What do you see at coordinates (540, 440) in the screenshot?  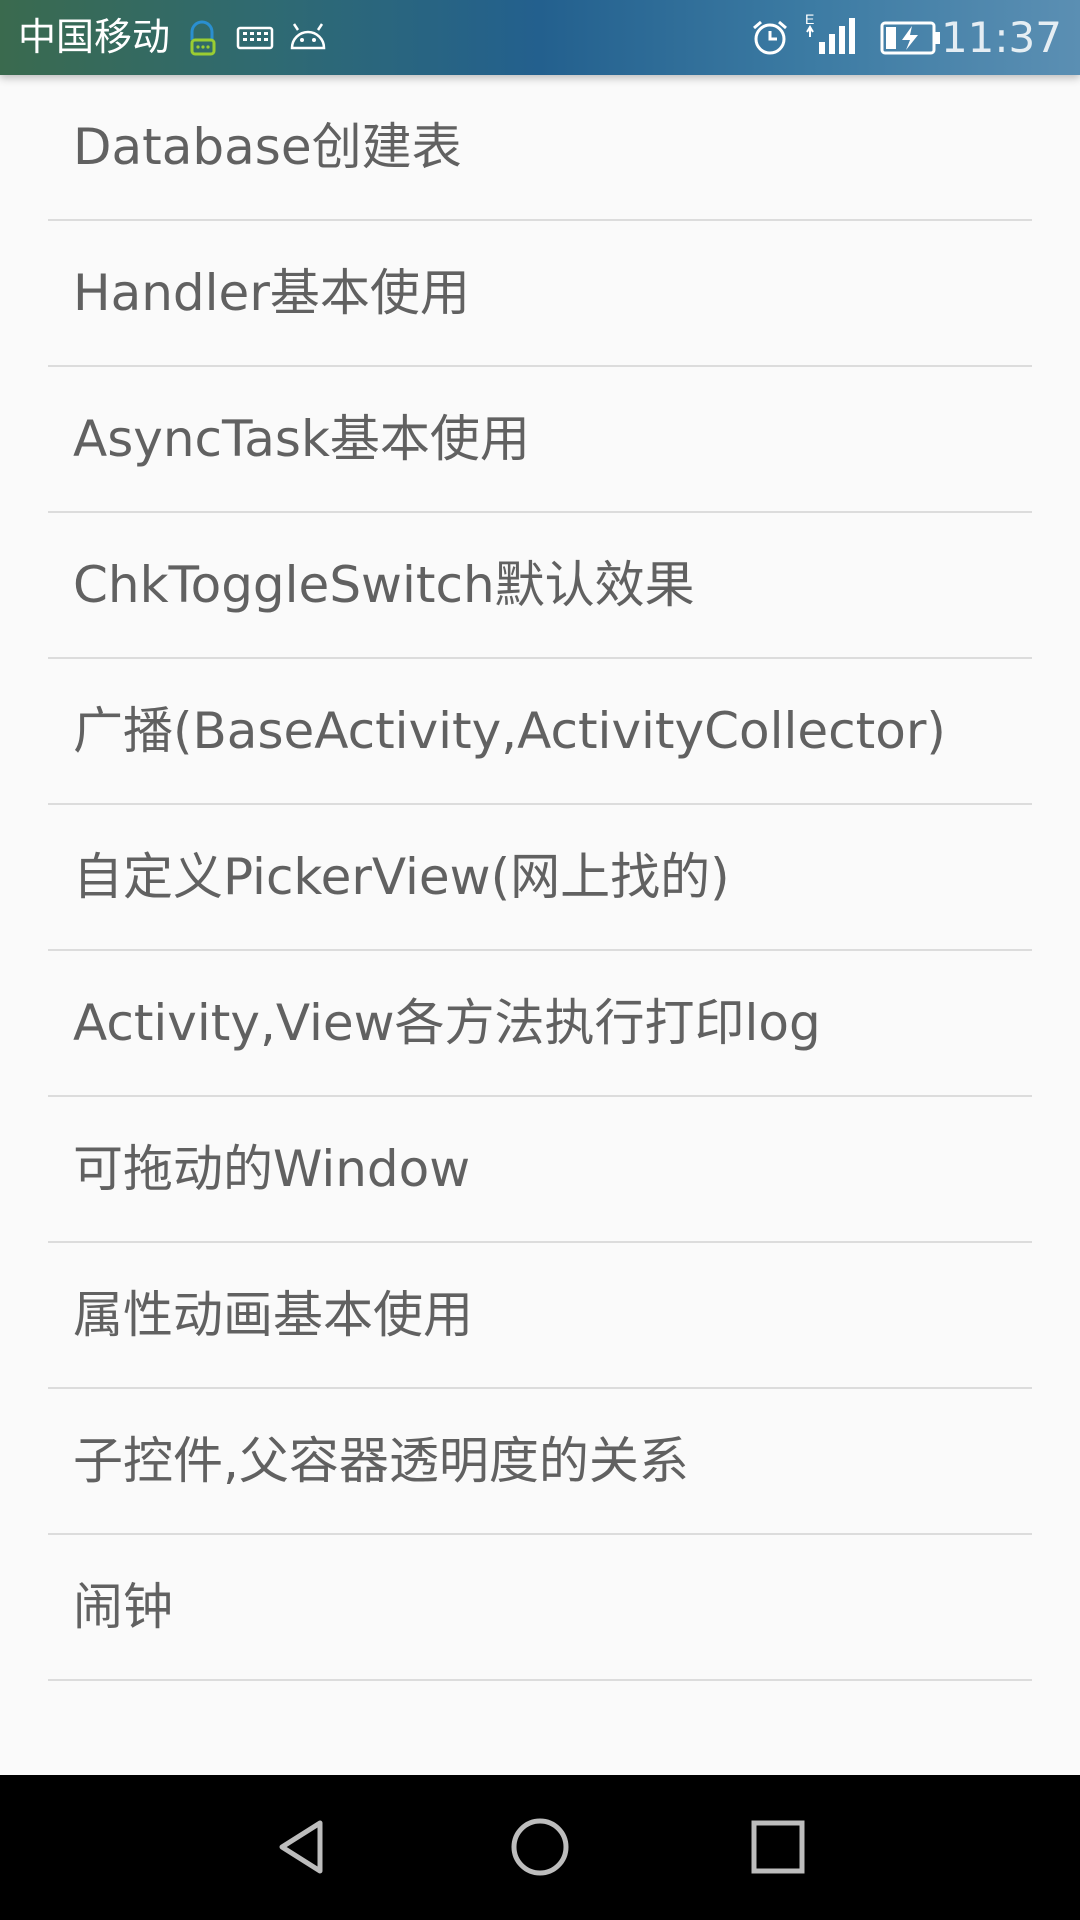 I see `list-item-asynctask: AsyncTask基本使用` at bounding box center [540, 440].